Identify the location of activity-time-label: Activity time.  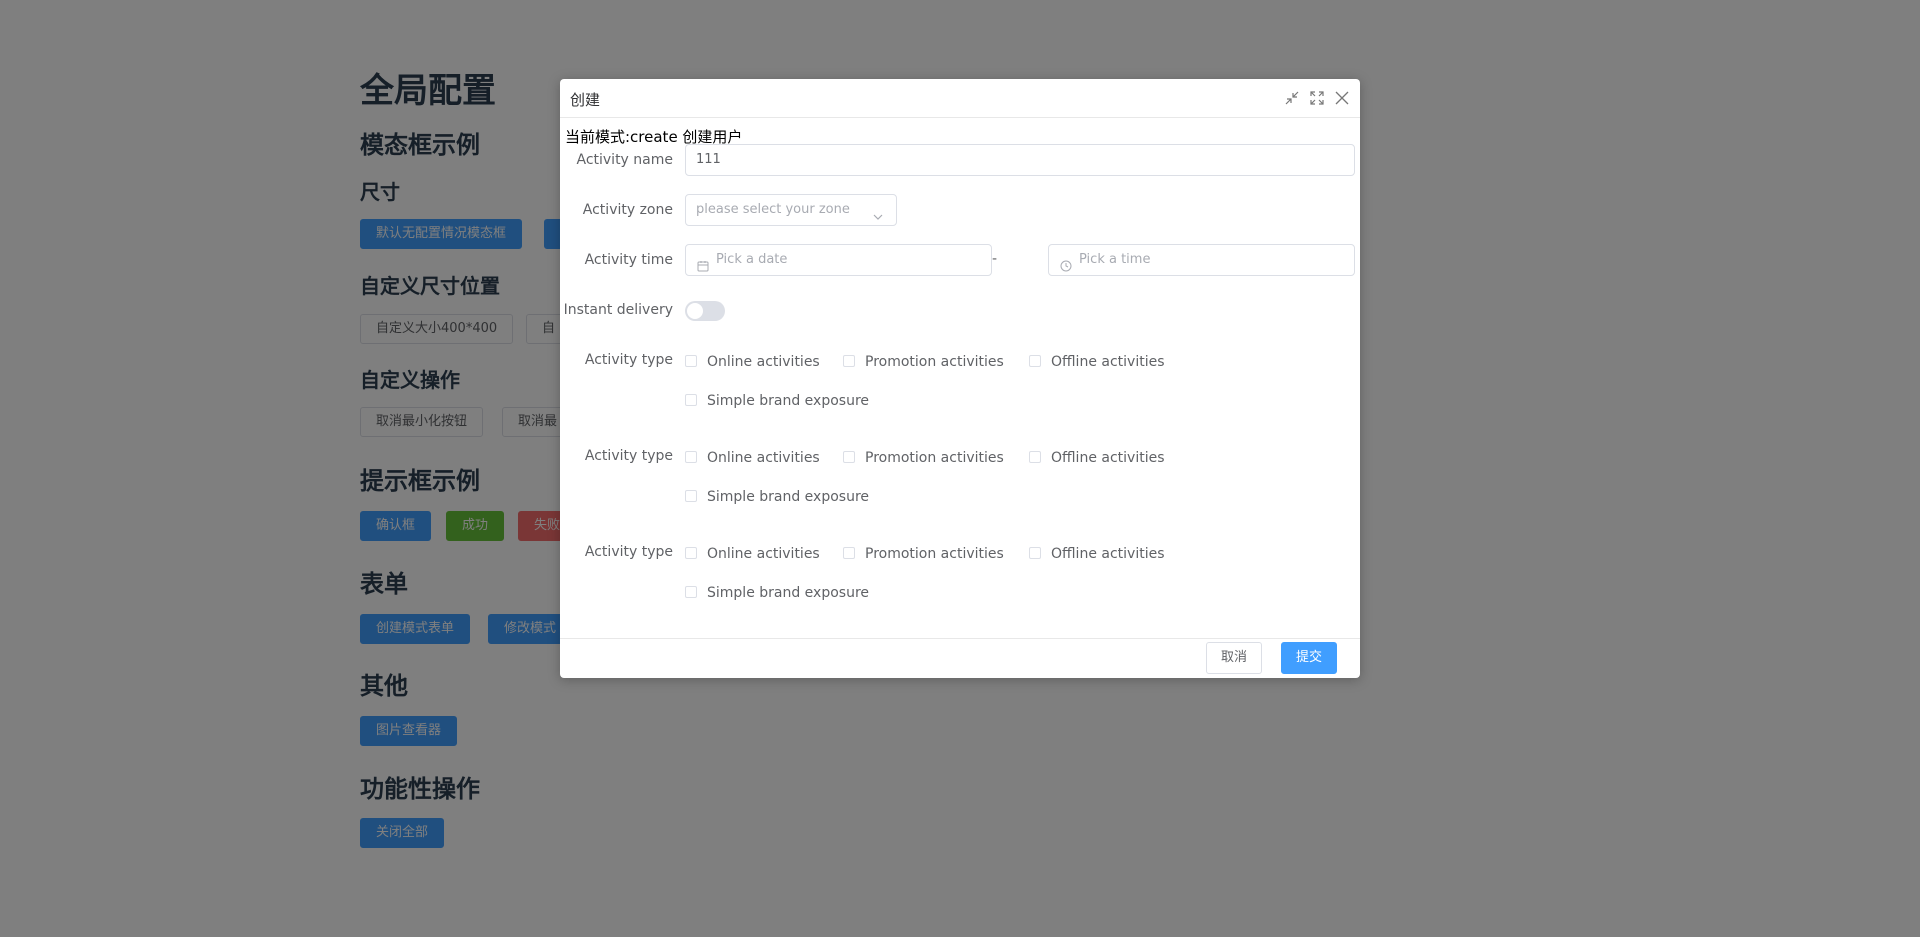
(628, 260).